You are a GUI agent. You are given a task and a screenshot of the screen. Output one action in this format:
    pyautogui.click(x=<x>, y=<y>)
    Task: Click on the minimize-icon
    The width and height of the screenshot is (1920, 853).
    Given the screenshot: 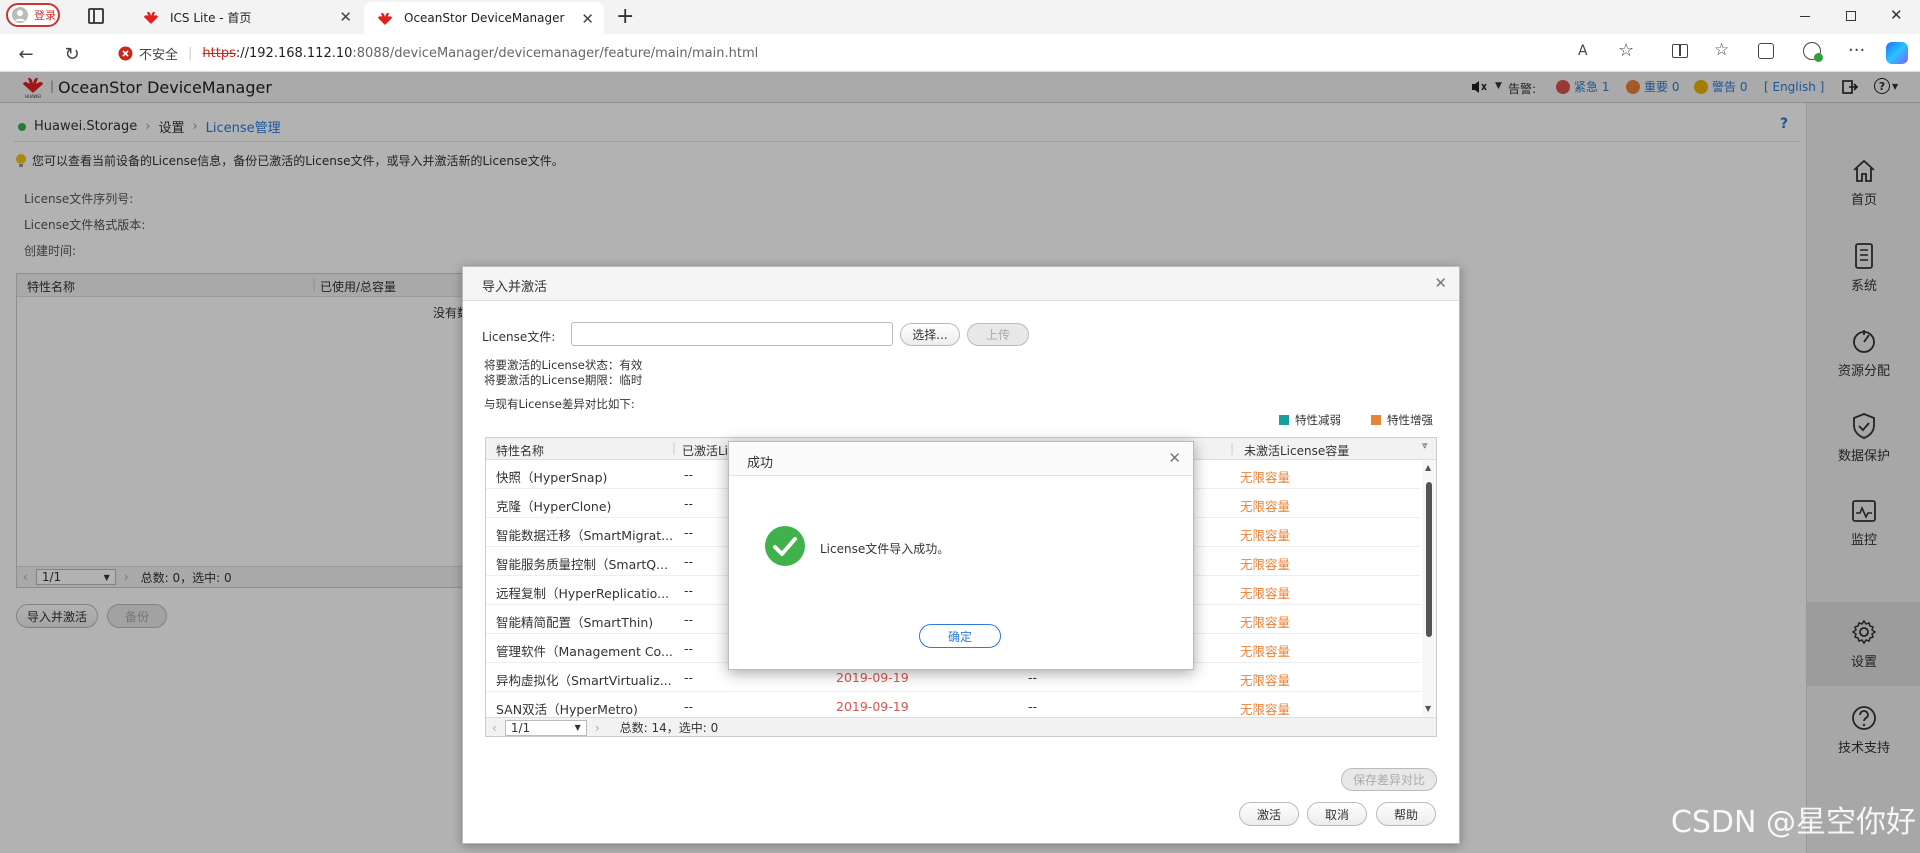 What is the action you would take?
    pyautogui.click(x=1805, y=16)
    